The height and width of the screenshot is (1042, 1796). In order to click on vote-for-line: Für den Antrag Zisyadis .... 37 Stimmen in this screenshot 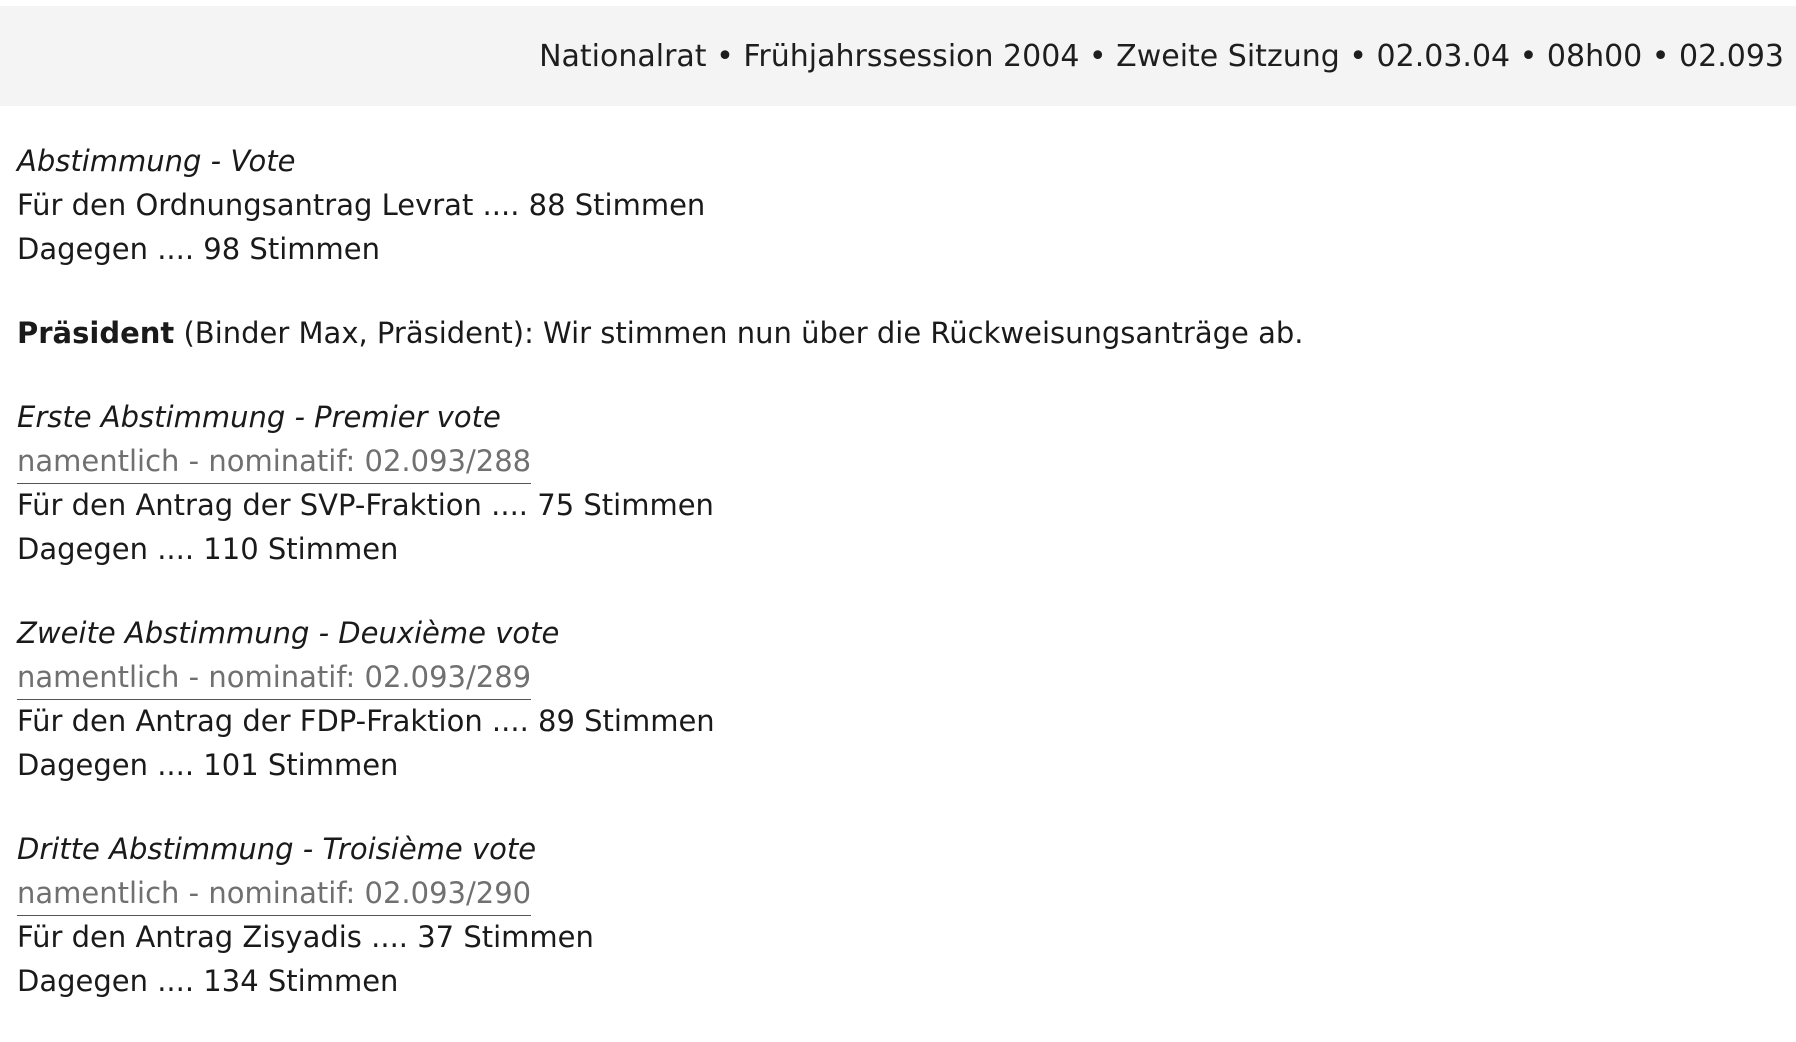, I will do `click(305, 937)`.